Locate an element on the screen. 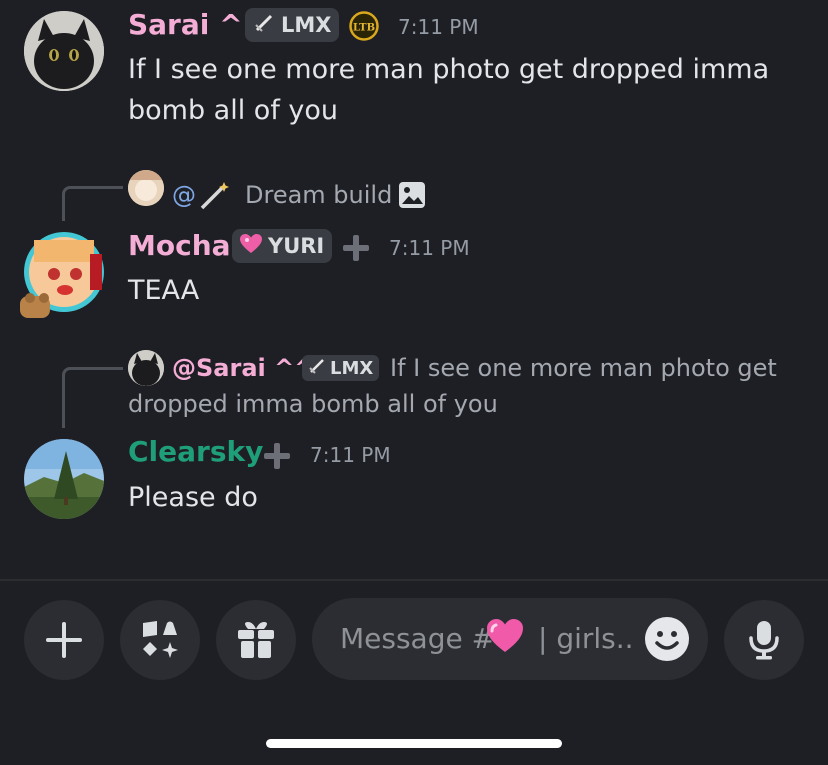 This screenshot has height=765, width=828. message-input-channel: | girls.. is located at coordinates (586, 638).